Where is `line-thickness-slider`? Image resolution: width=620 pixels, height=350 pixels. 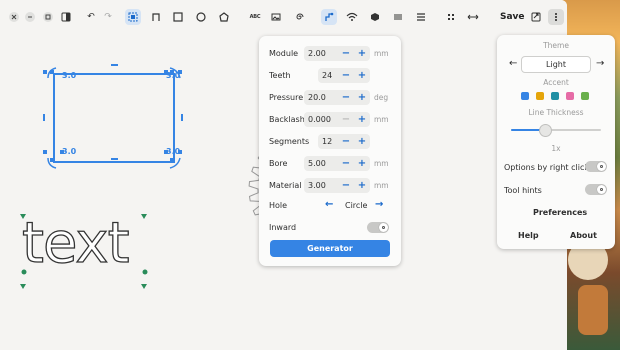
line-thickness-slider is located at coordinates (545, 130).